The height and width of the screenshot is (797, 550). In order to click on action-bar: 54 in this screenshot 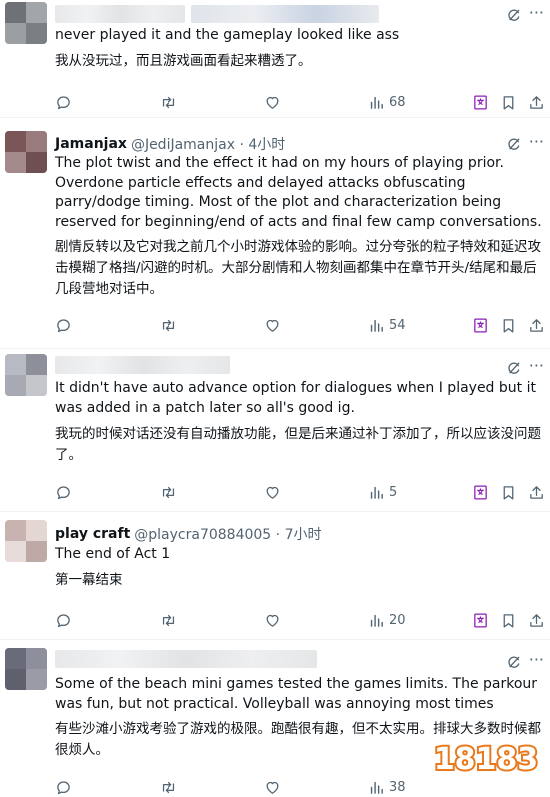, I will do `click(275, 325)`.